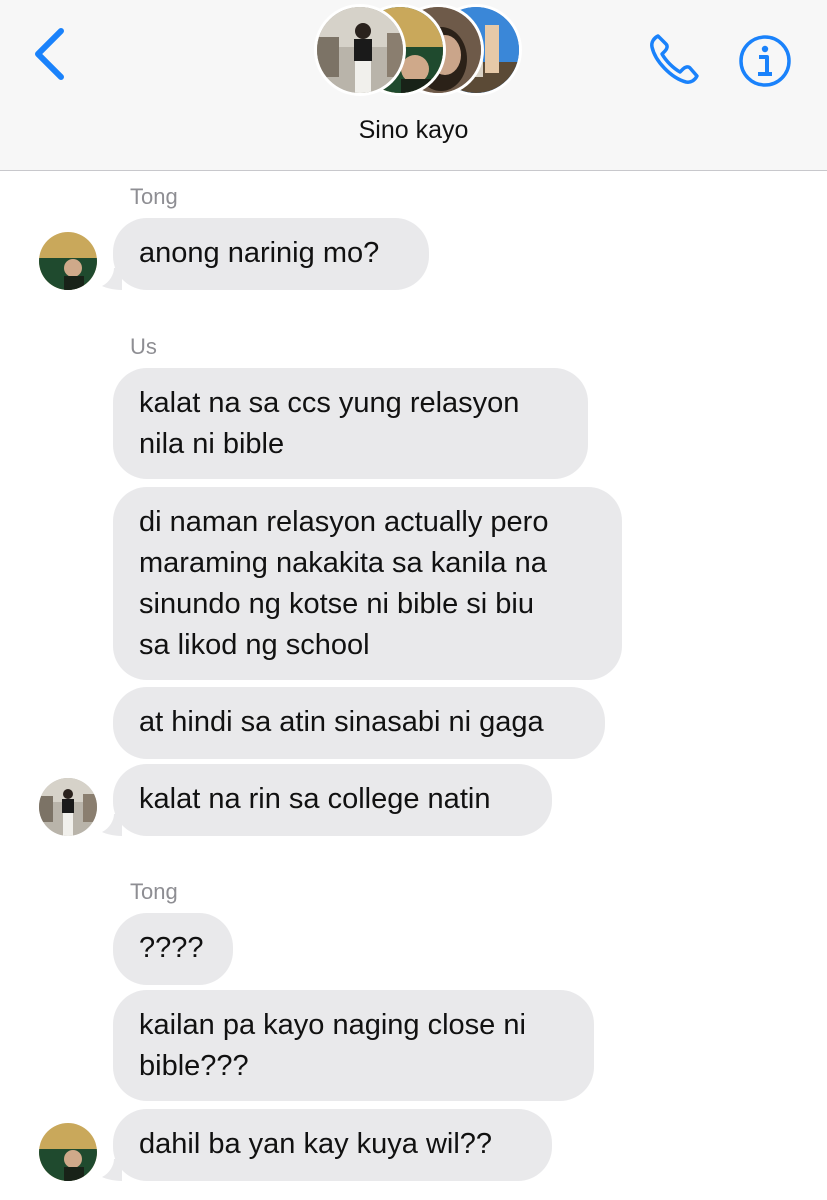  I want to click on message-bubble: ????, so click(173, 949).